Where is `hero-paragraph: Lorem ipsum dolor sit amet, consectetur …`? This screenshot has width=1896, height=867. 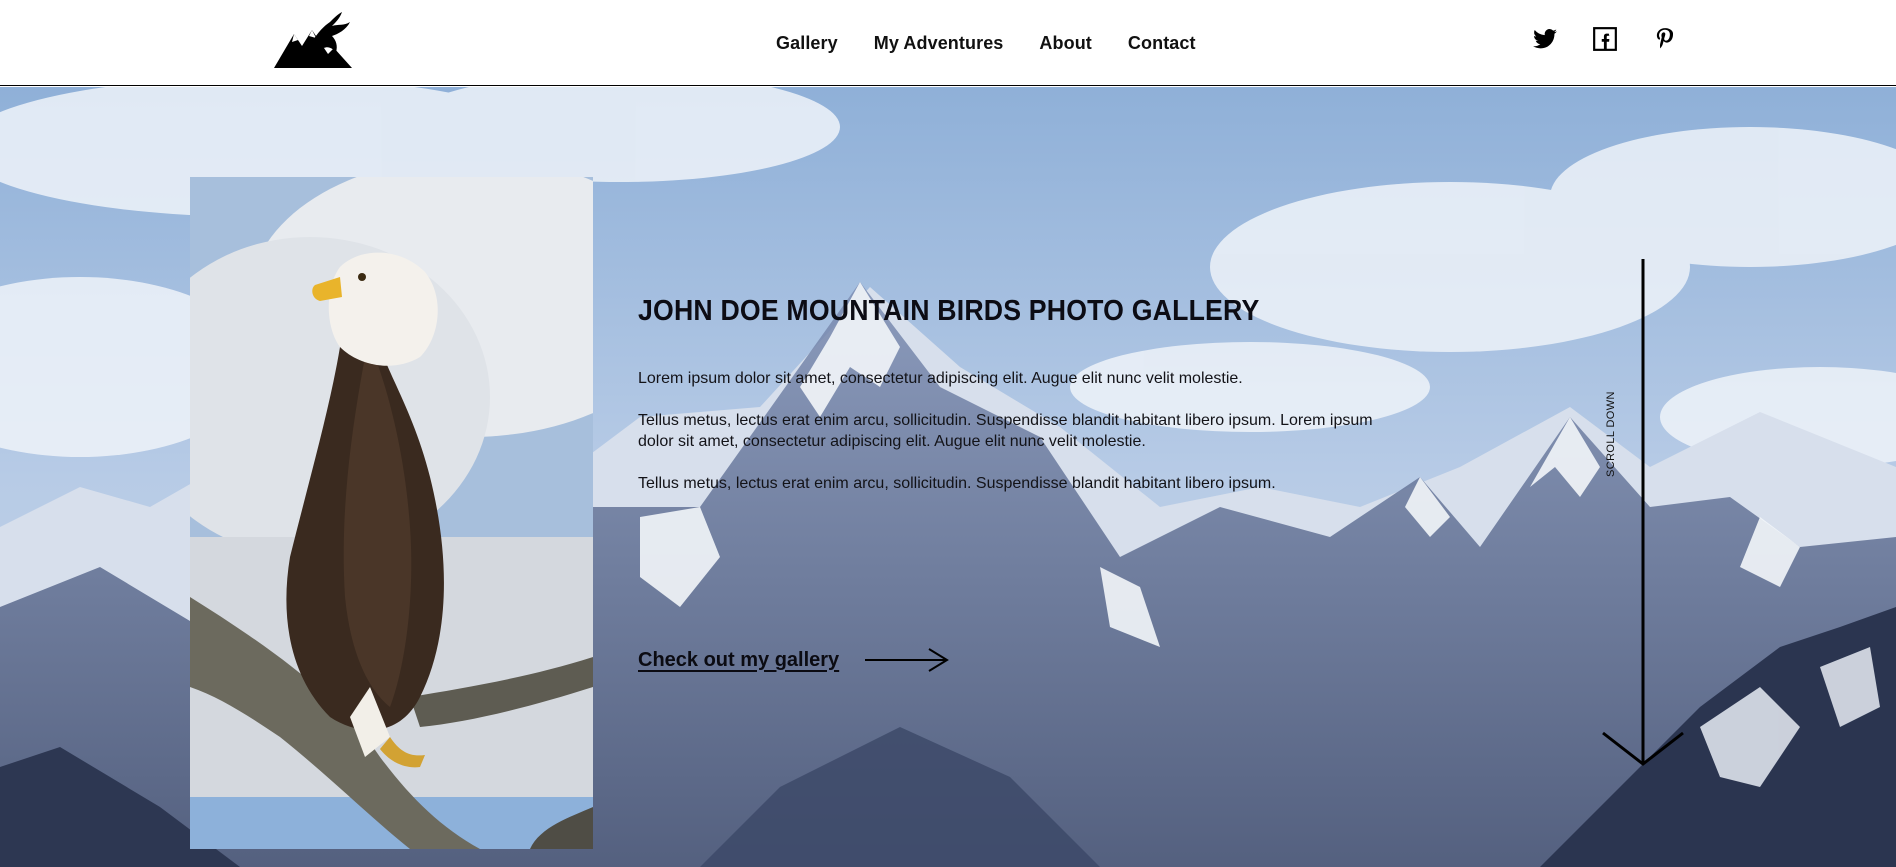 hero-paragraph: Lorem ipsum dolor sit amet, consectetur … is located at coordinates (940, 378).